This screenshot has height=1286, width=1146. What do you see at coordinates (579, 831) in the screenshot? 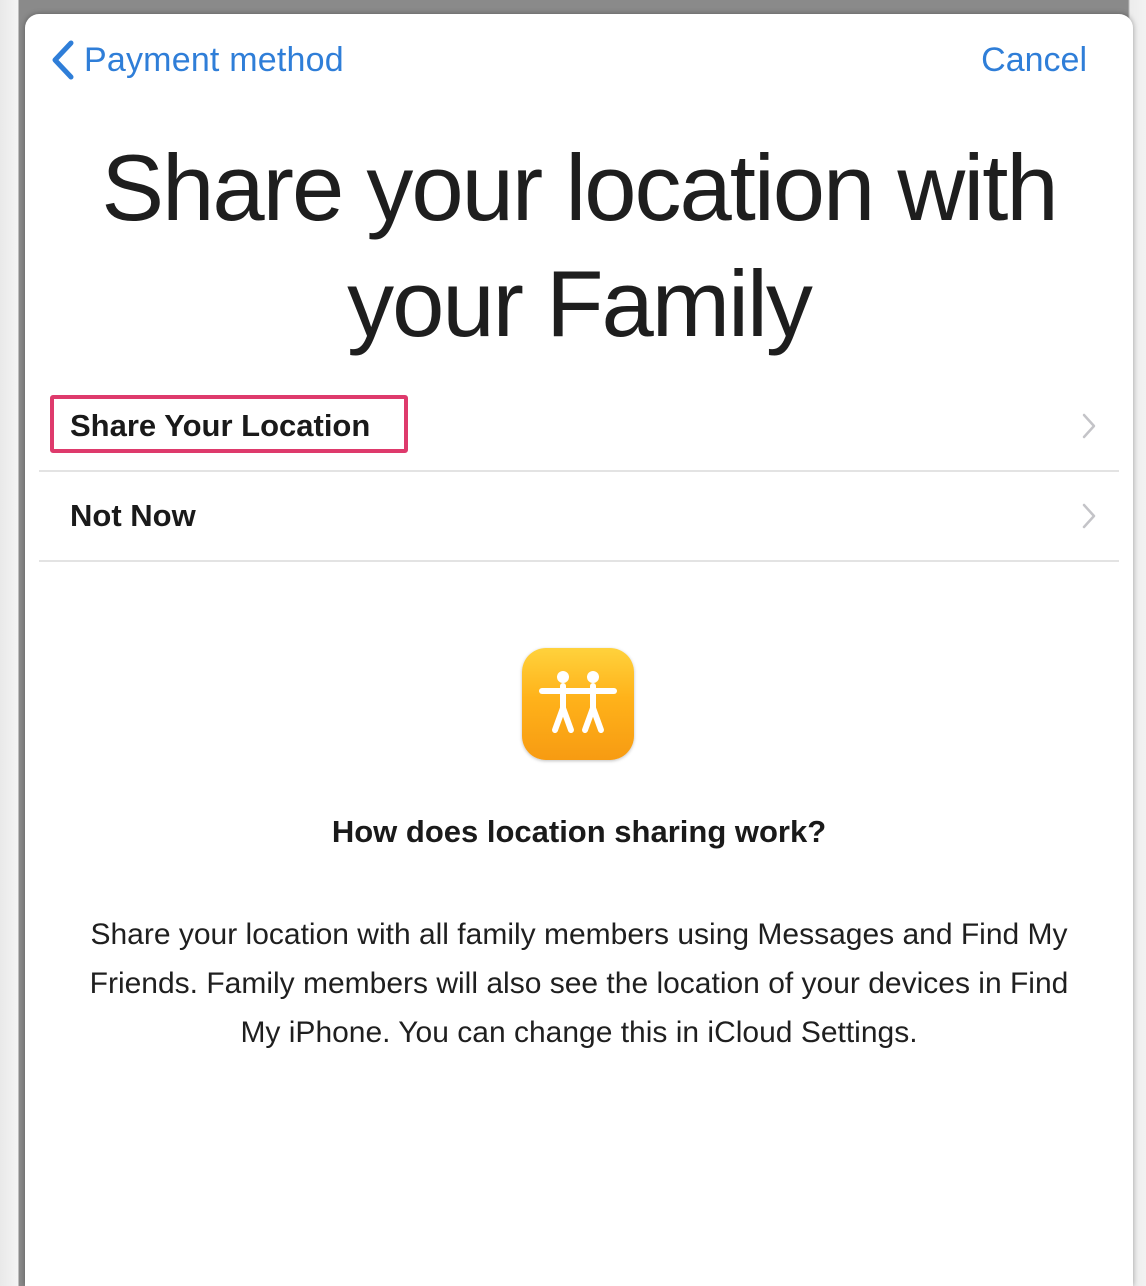
I see `info-heading: How does location sharing work?` at bounding box center [579, 831].